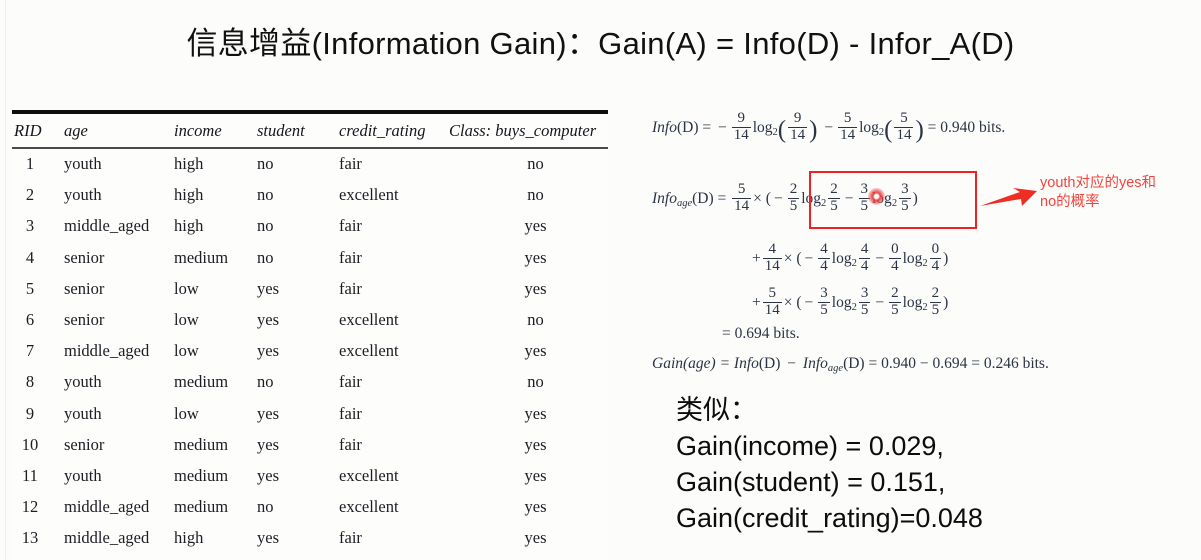 This screenshot has width=1201, height=560. I want to click on line2-q1: 44, so click(864, 258).